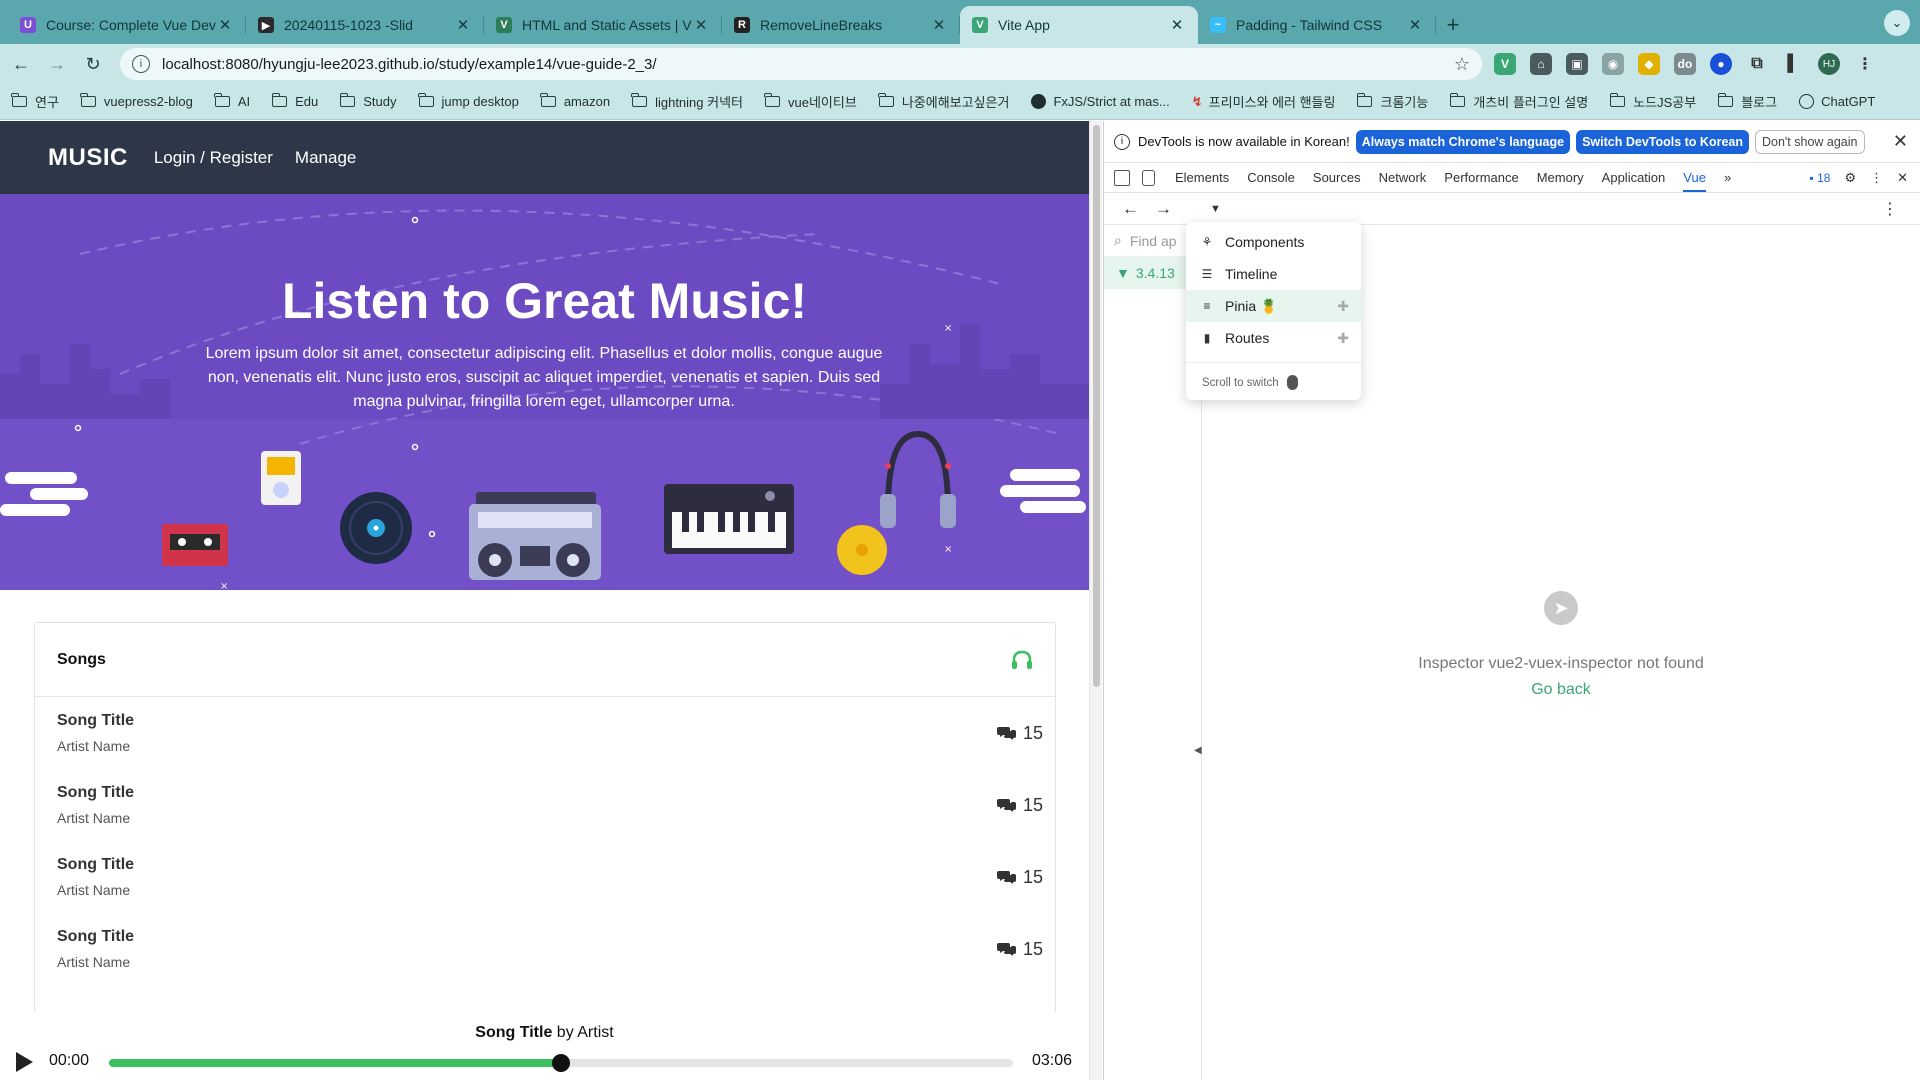 The width and height of the screenshot is (1920, 1080). What do you see at coordinates (1317, 25) in the screenshot?
I see `browser-tab: ~ Padding - Tailwind CSS ✕` at bounding box center [1317, 25].